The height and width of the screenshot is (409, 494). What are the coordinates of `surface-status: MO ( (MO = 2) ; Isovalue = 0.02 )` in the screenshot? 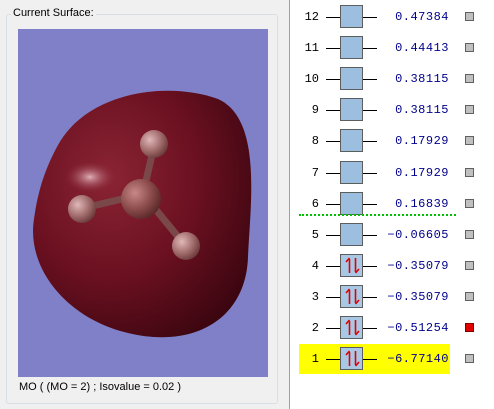 It's located at (100, 387).